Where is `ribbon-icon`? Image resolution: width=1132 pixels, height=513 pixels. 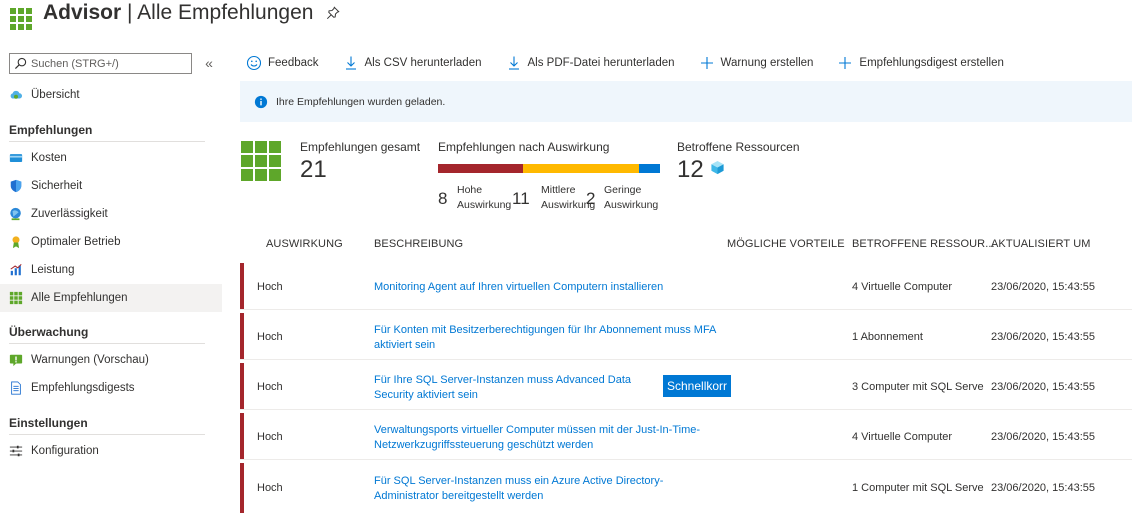
ribbon-icon is located at coordinates (16, 242).